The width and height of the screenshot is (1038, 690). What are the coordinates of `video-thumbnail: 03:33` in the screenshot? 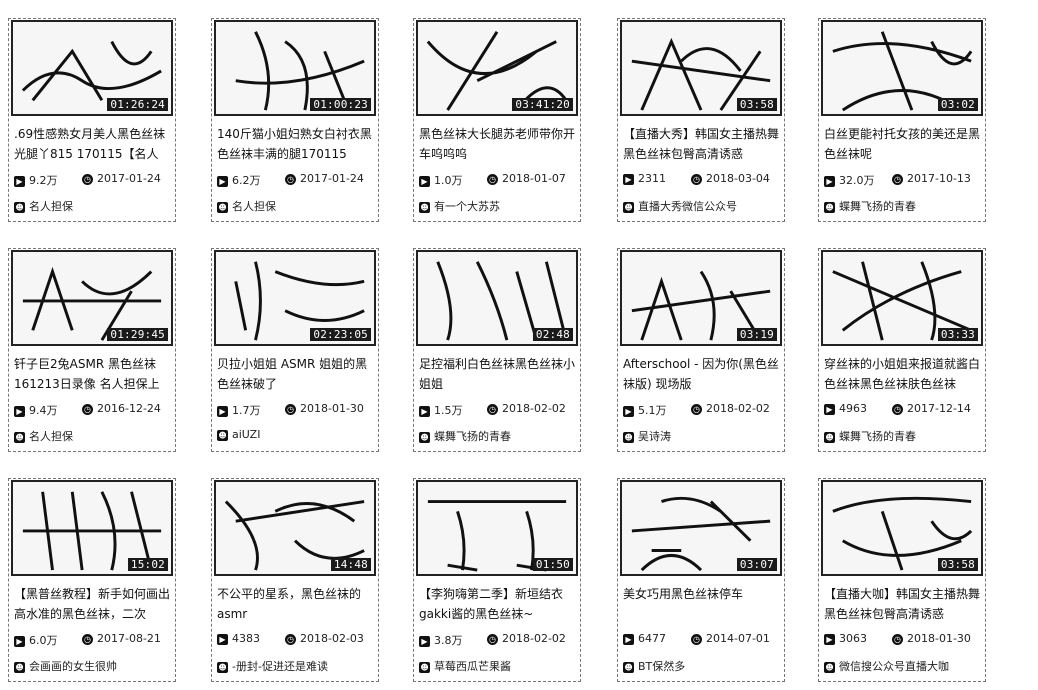 It's located at (902, 298).